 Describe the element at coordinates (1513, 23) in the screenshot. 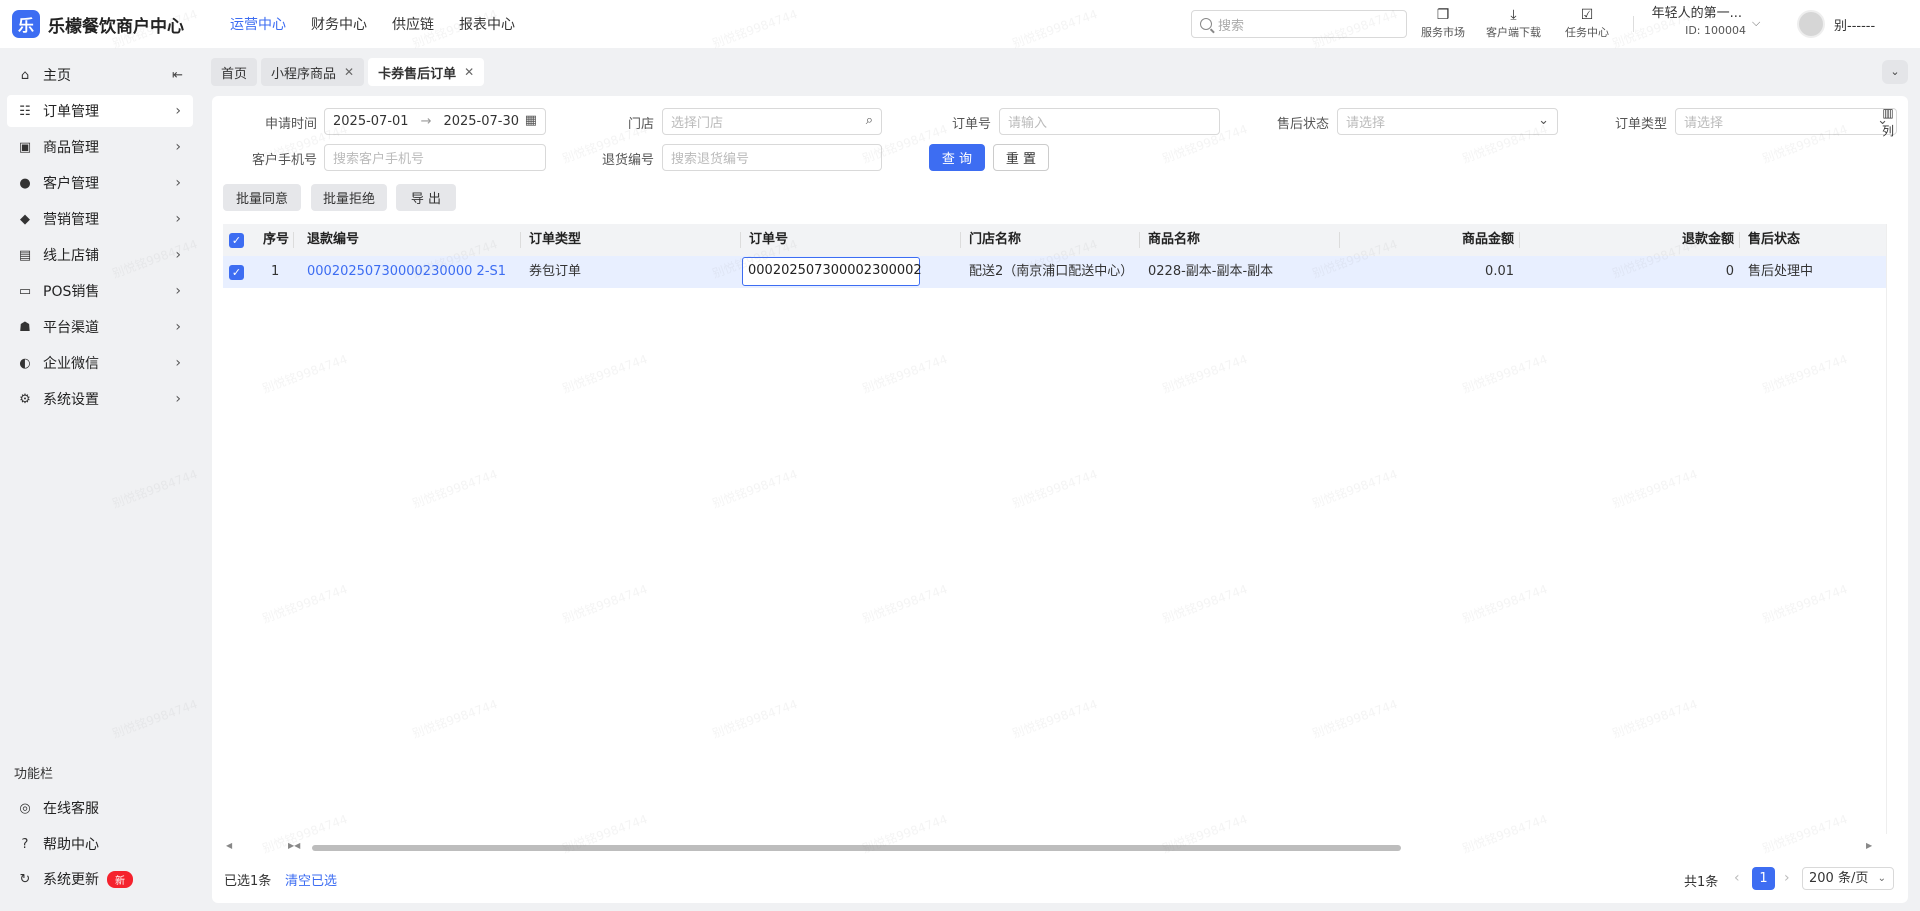

I see `client-download-button: ⤓ 客户端下载` at that location.